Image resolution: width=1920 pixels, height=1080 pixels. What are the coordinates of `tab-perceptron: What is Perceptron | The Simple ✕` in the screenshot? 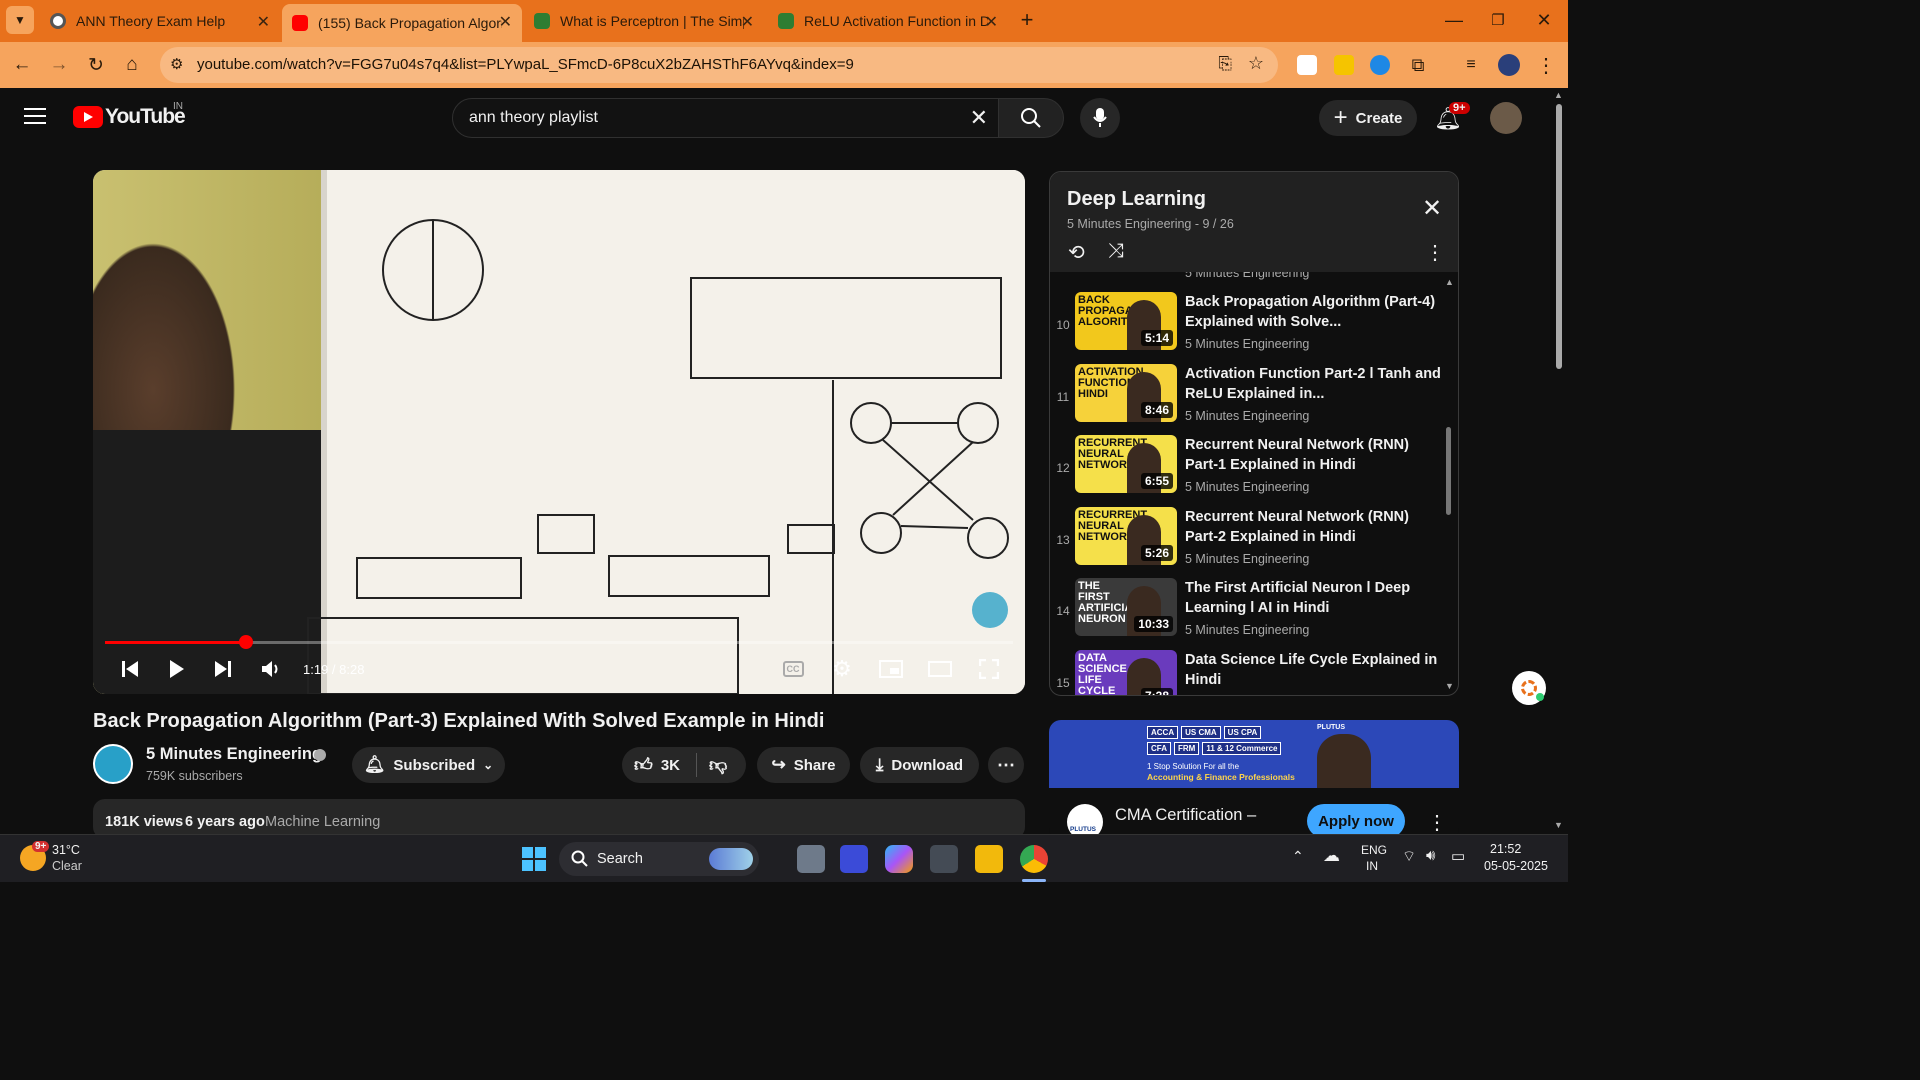 It's located at (644, 21).